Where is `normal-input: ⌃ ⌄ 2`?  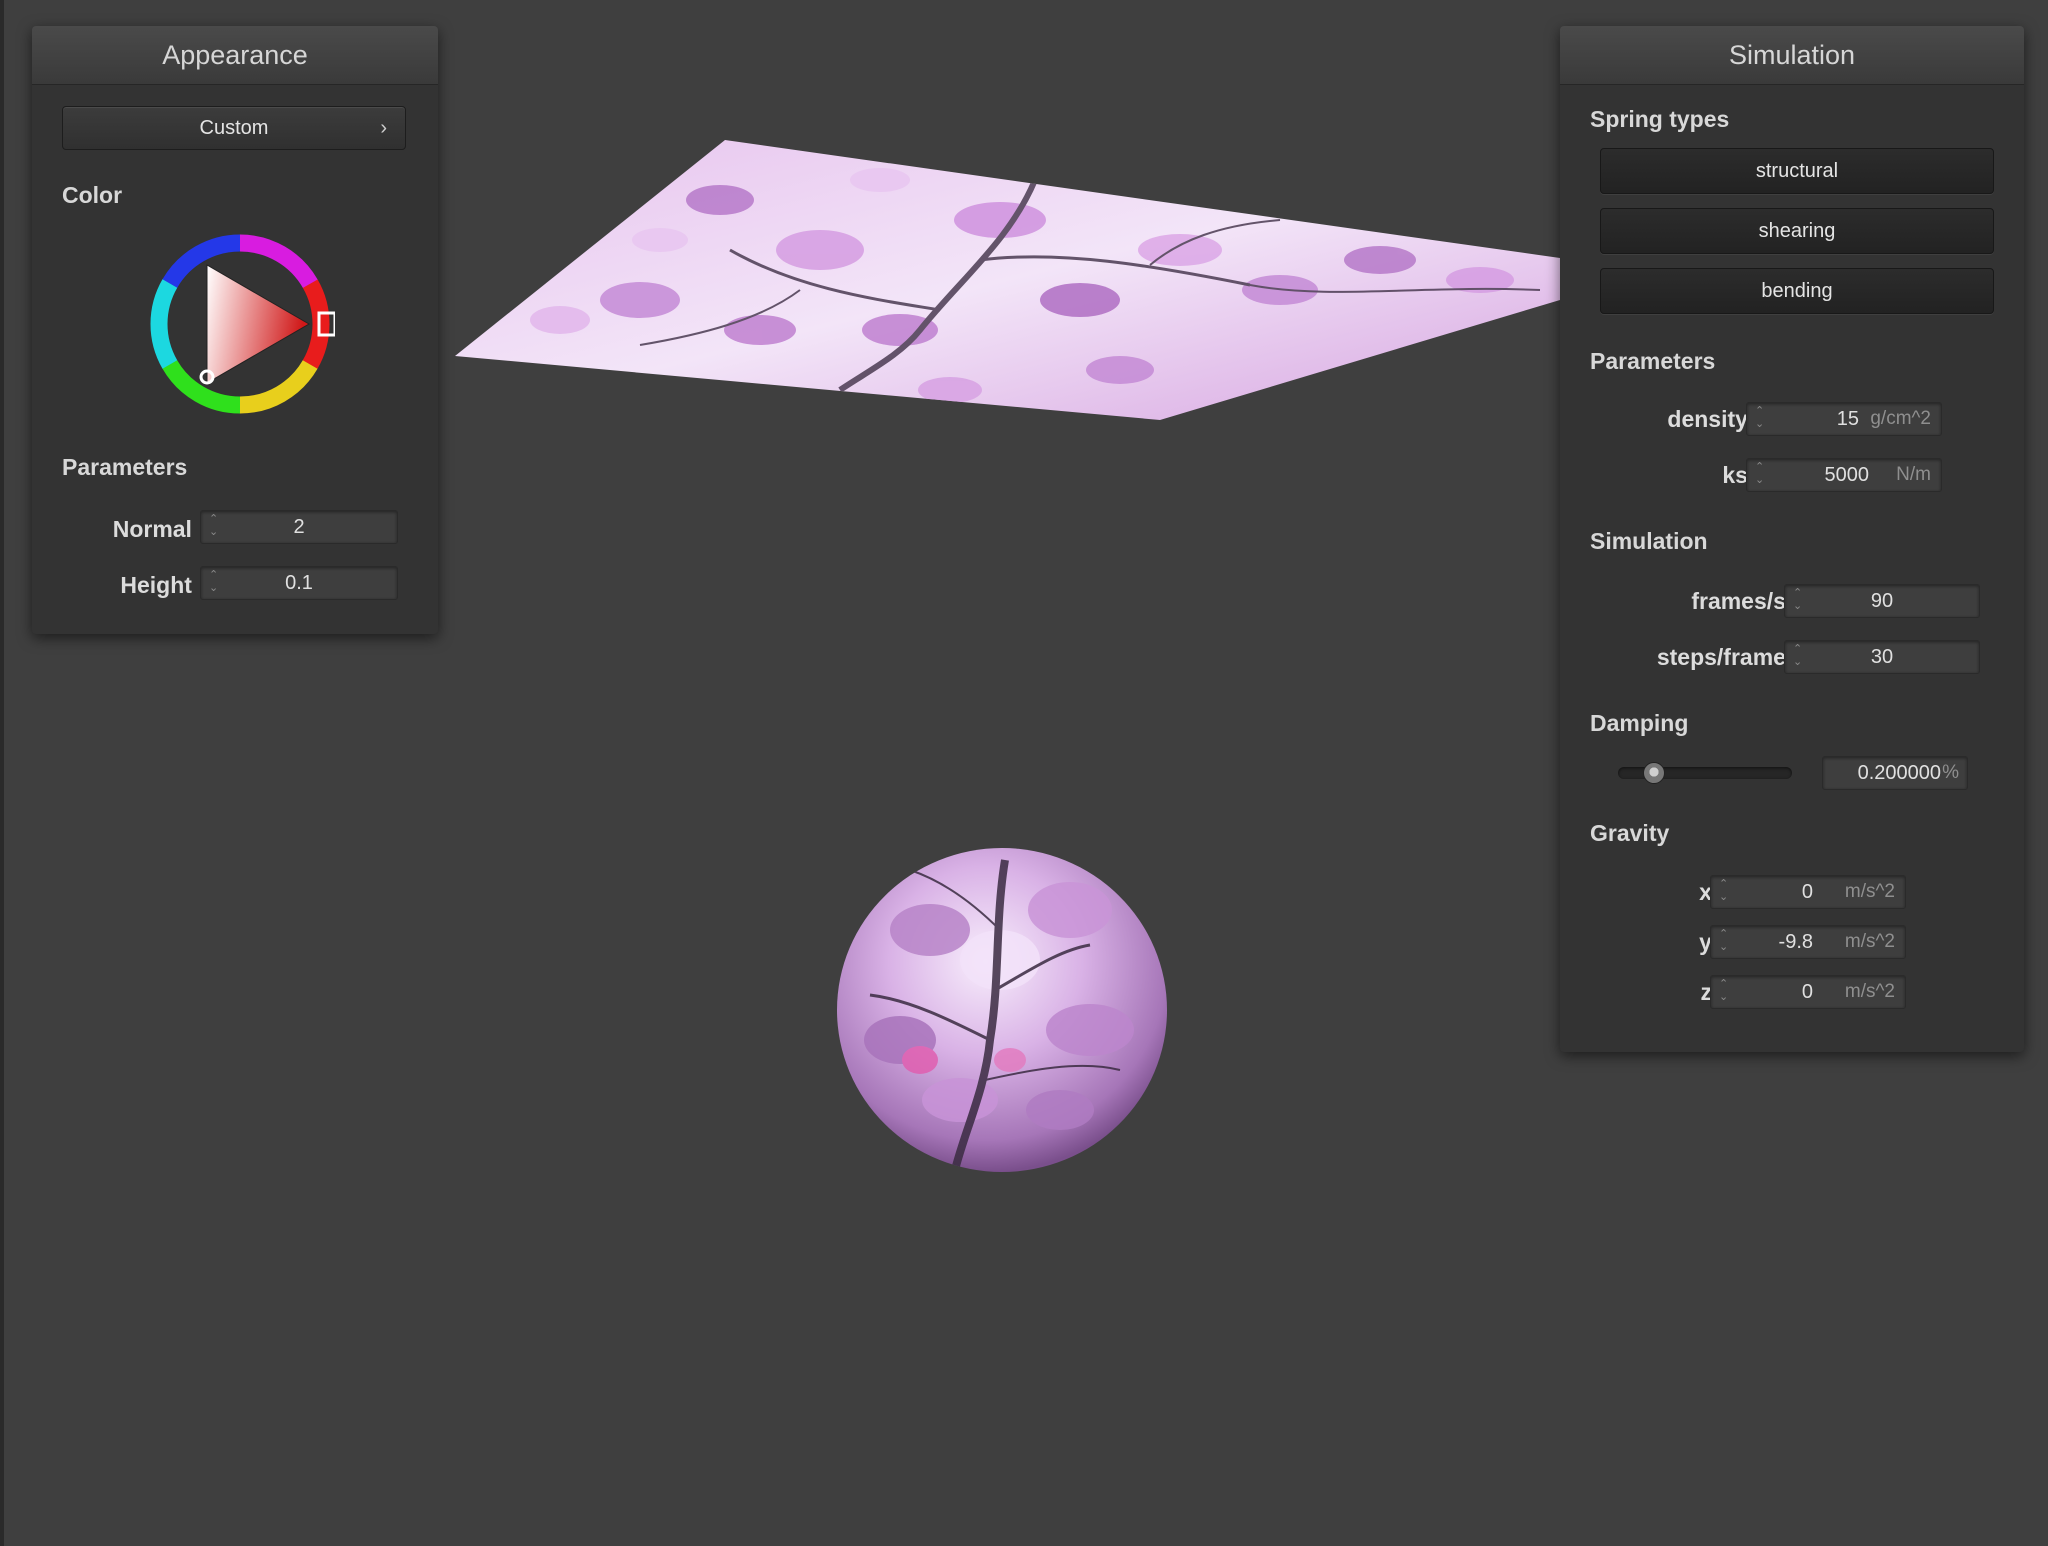 normal-input: ⌃ ⌄ 2 is located at coordinates (299, 527).